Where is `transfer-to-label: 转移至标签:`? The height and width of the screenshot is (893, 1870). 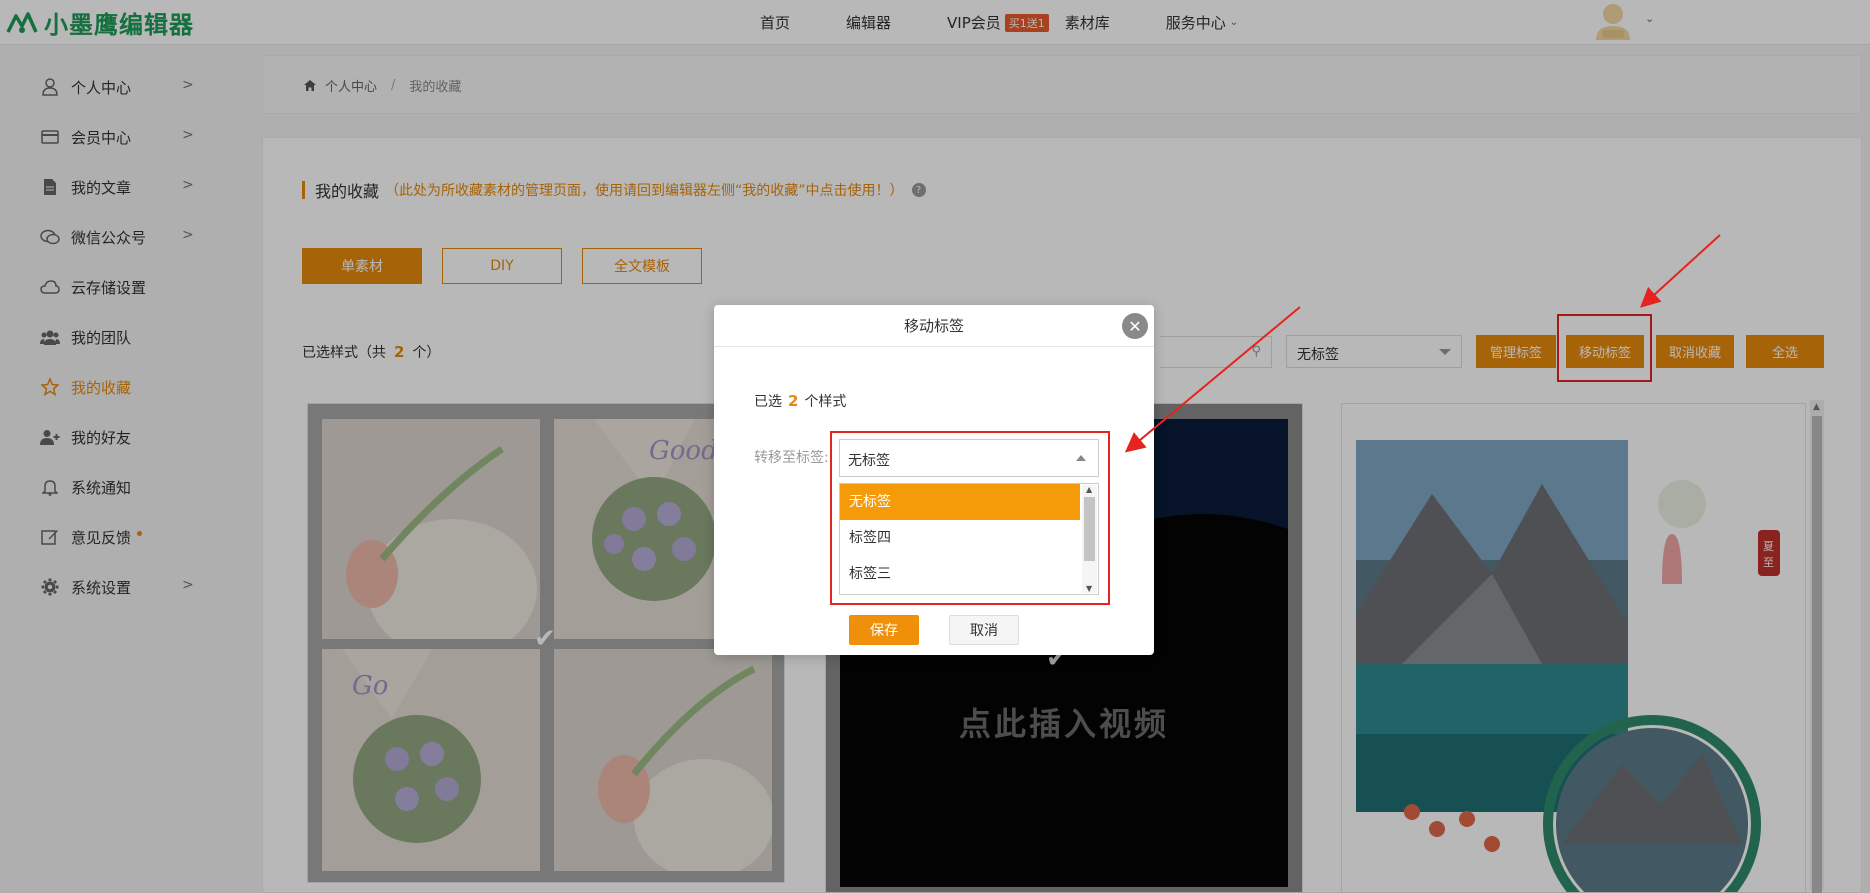 transfer-to-label: 转移至标签: is located at coordinates (791, 458).